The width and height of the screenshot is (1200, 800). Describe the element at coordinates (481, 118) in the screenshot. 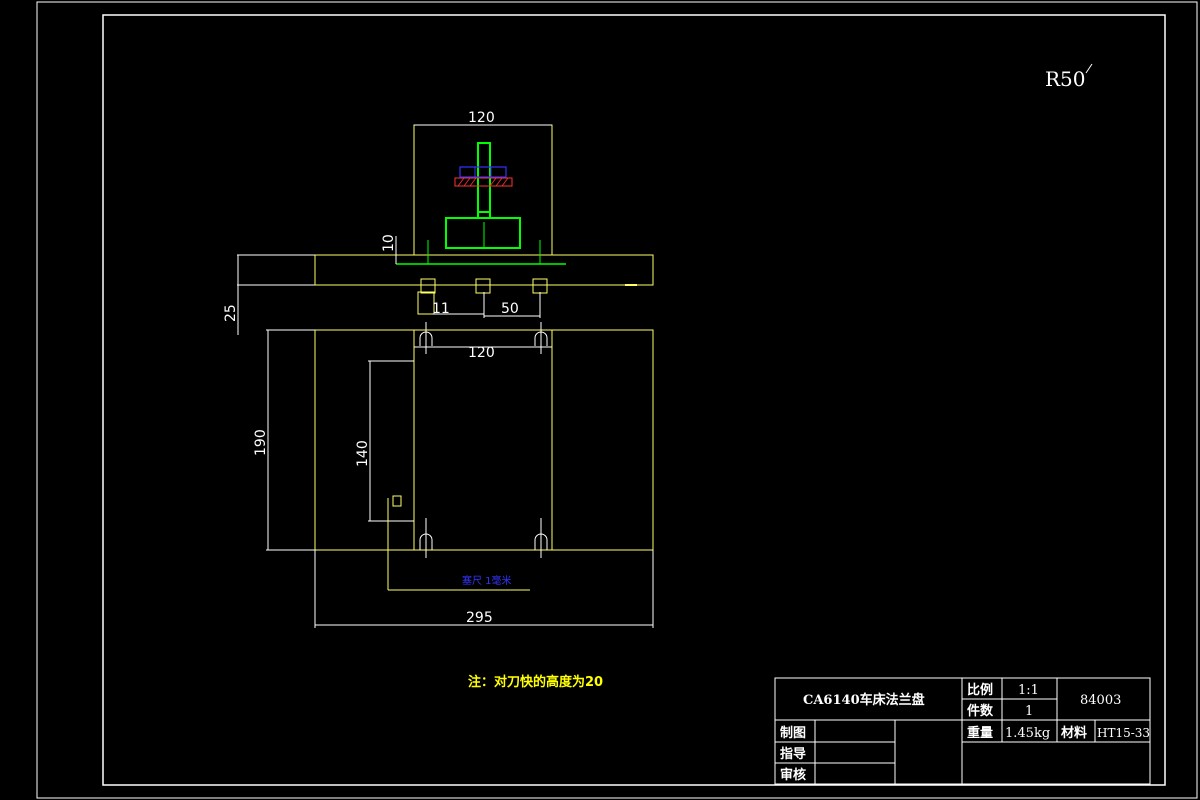

I see `dim-top-width: 120` at that location.